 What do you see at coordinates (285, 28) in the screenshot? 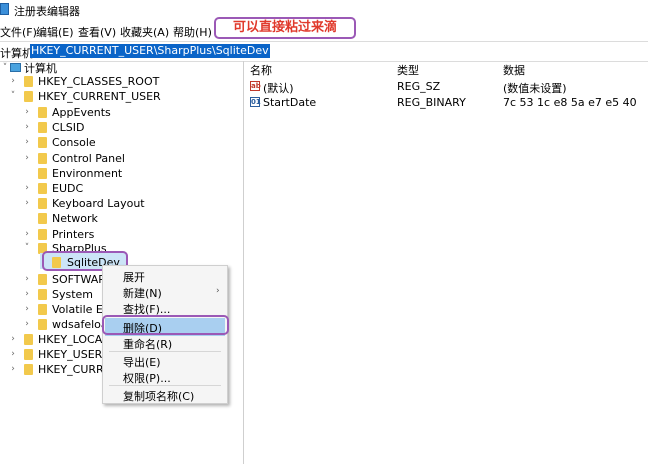
I see `annotation-box: 可以直接粘过来滴` at bounding box center [285, 28].